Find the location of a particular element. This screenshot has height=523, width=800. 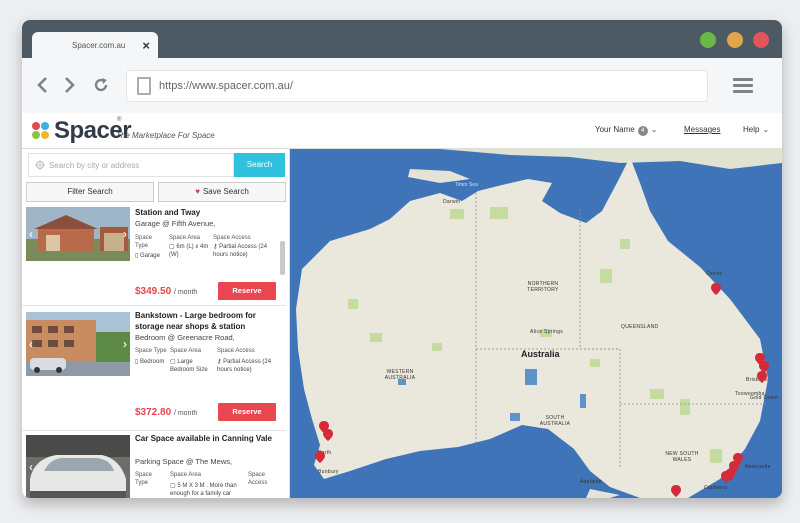

brisbane-label: Brisbane is located at coordinates (757, 380).